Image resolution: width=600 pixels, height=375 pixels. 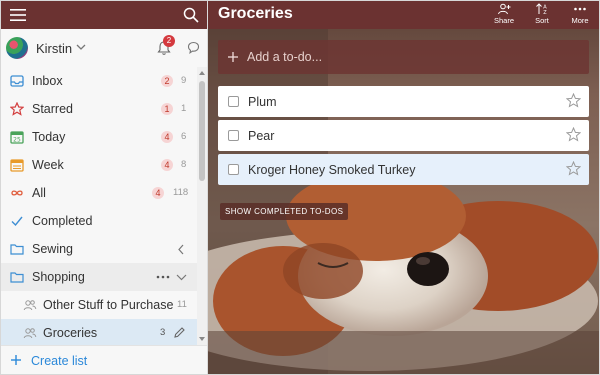 I want to click on sidebar-item-groceries: Groceries 3, so click(x=99, y=333).